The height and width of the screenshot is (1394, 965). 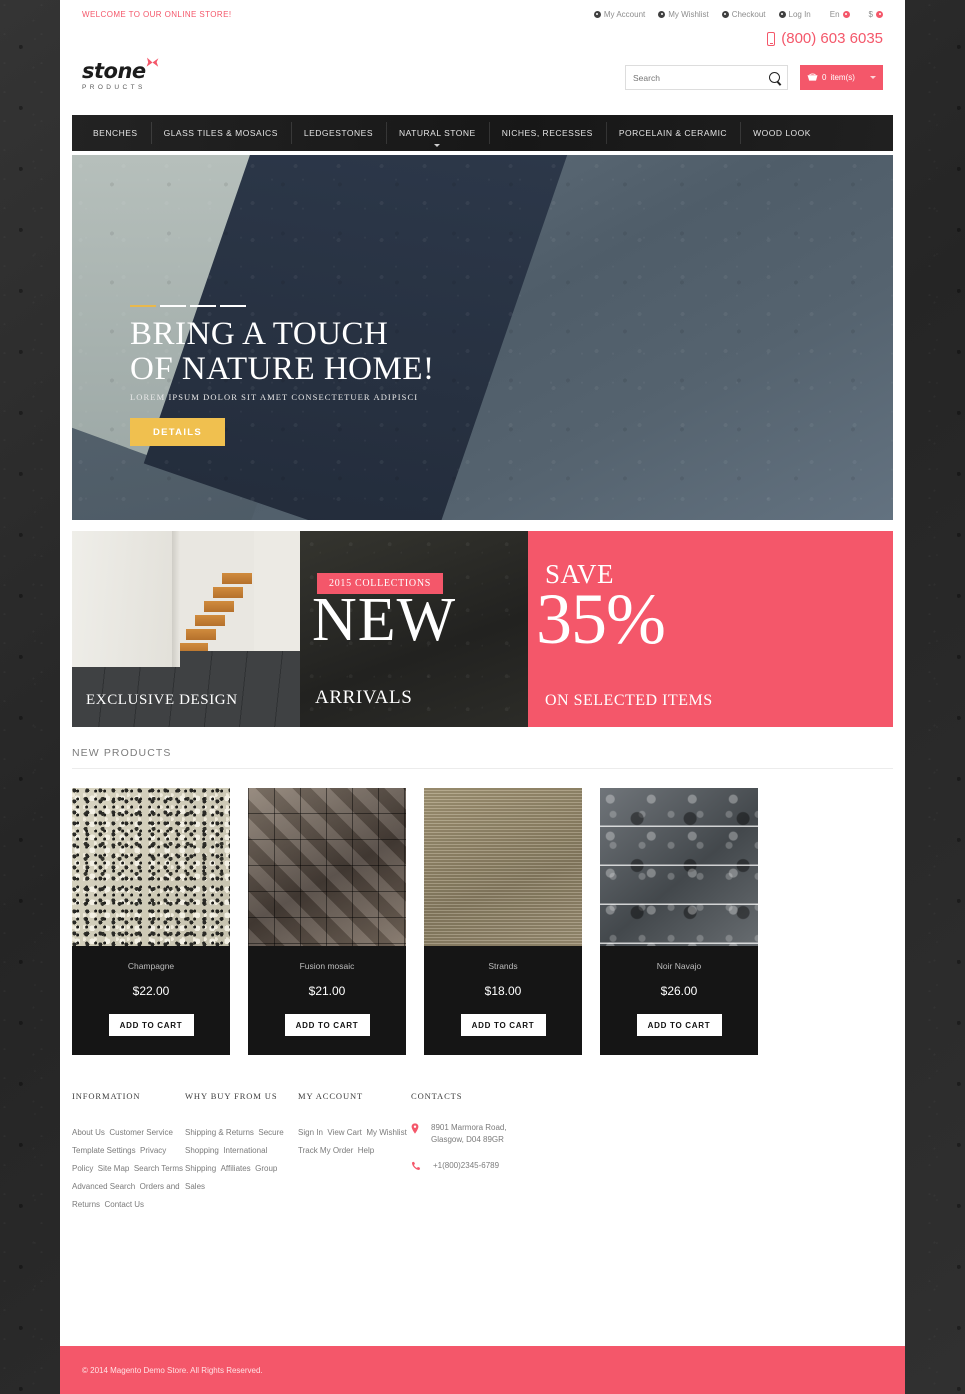 What do you see at coordinates (652, 1166) in the screenshot?
I see `footer-phone-row: +1(800)2345-6789` at bounding box center [652, 1166].